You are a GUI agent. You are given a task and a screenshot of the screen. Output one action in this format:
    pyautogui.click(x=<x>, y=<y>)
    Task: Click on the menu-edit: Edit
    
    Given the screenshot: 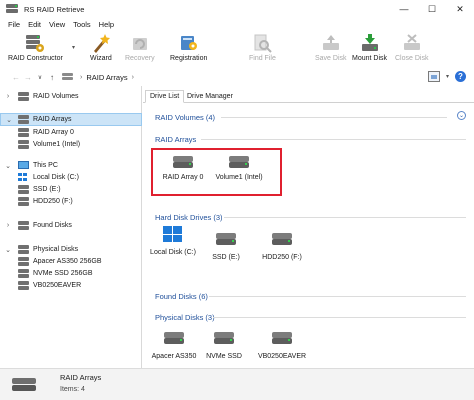 What is the action you would take?
    pyautogui.click(x=34, y=24)
    